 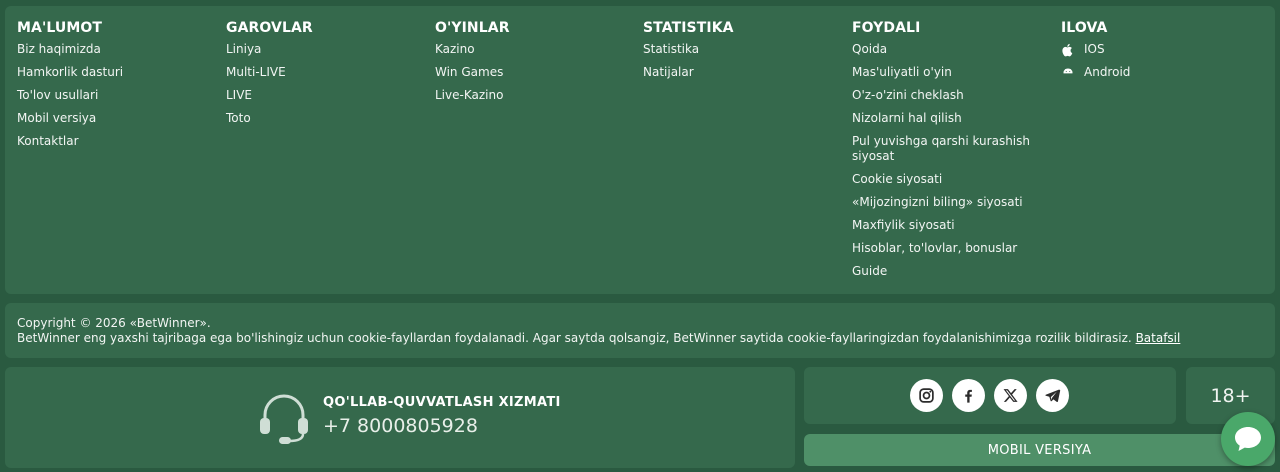 I want to click on telegram-icon, so click(x=1052, y=395).